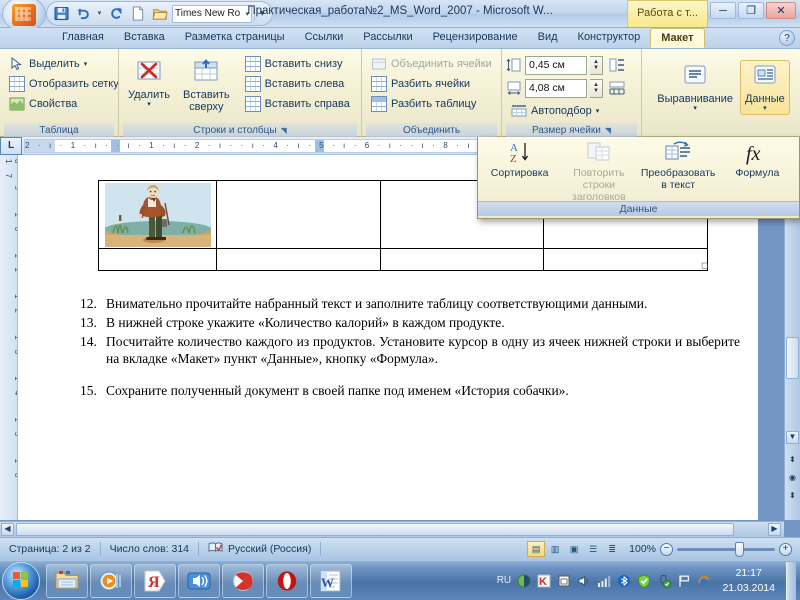  I want to click on volume-icon, so click(583, 580).